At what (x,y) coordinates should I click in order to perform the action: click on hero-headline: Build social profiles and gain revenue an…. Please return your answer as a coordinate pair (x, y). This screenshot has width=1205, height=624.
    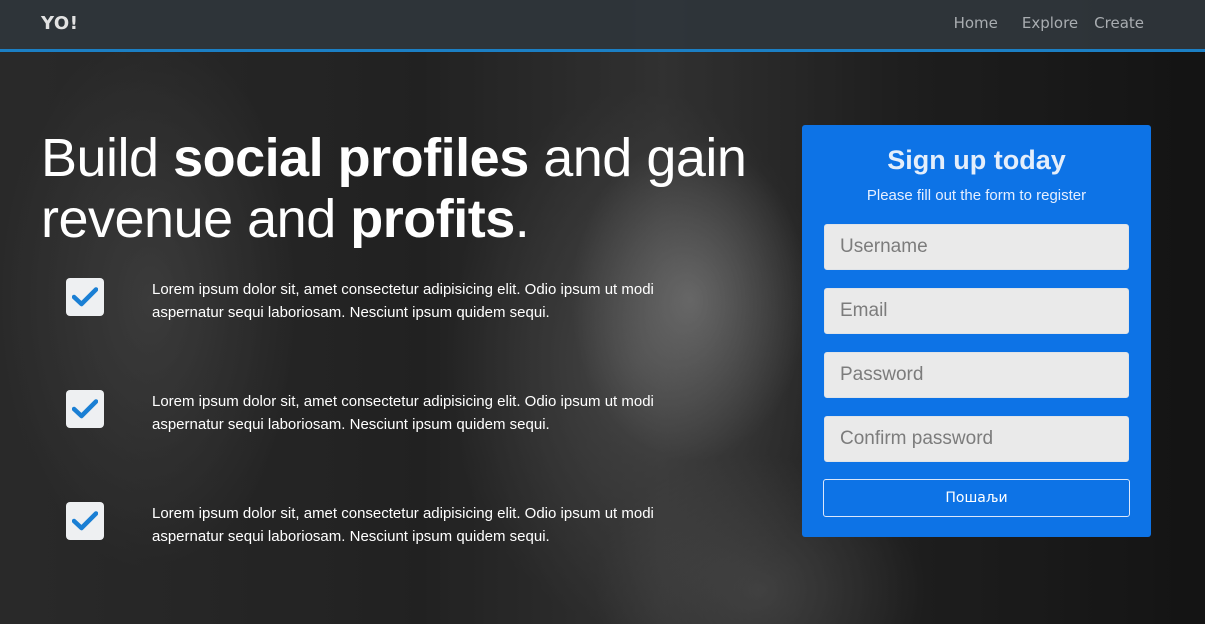
    Looking at the image, I should click on (401, 189).